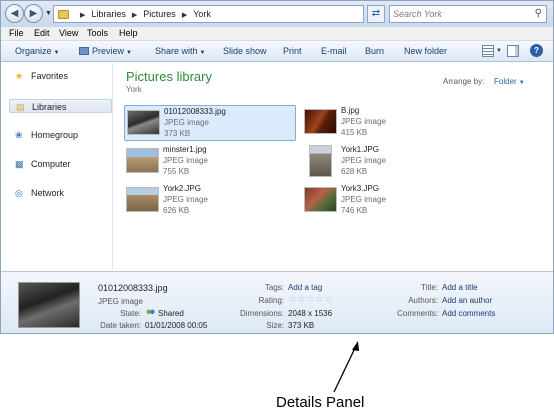 This screenshot has width=554, height=415. Describe the element at coordinates (159, 14) in the screenshot. I see `breadcrumb-pictures: Pictures` at that location.